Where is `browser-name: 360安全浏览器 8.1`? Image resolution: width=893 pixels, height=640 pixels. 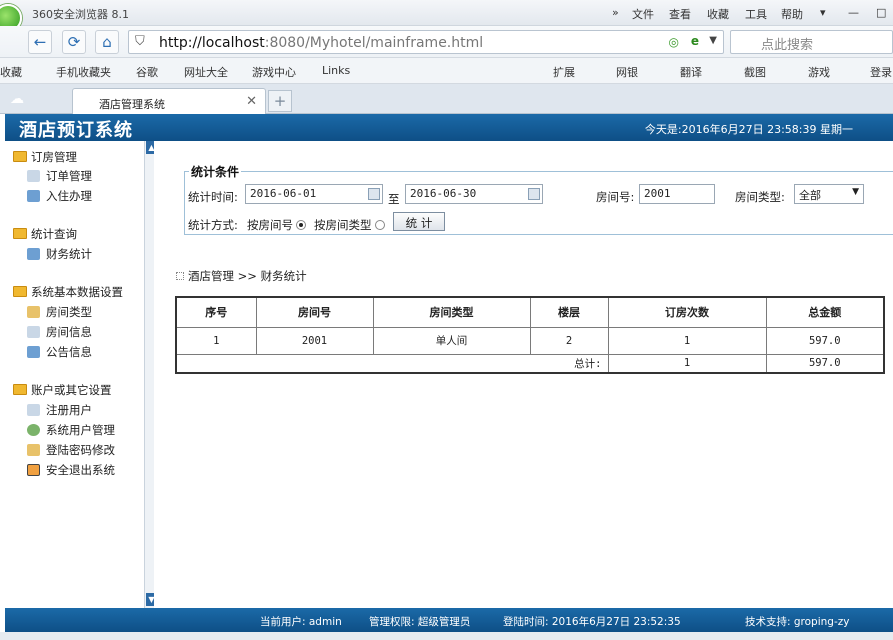 browser-name: 360安全浏览器 8.1 is located at coordinates (80, 14).